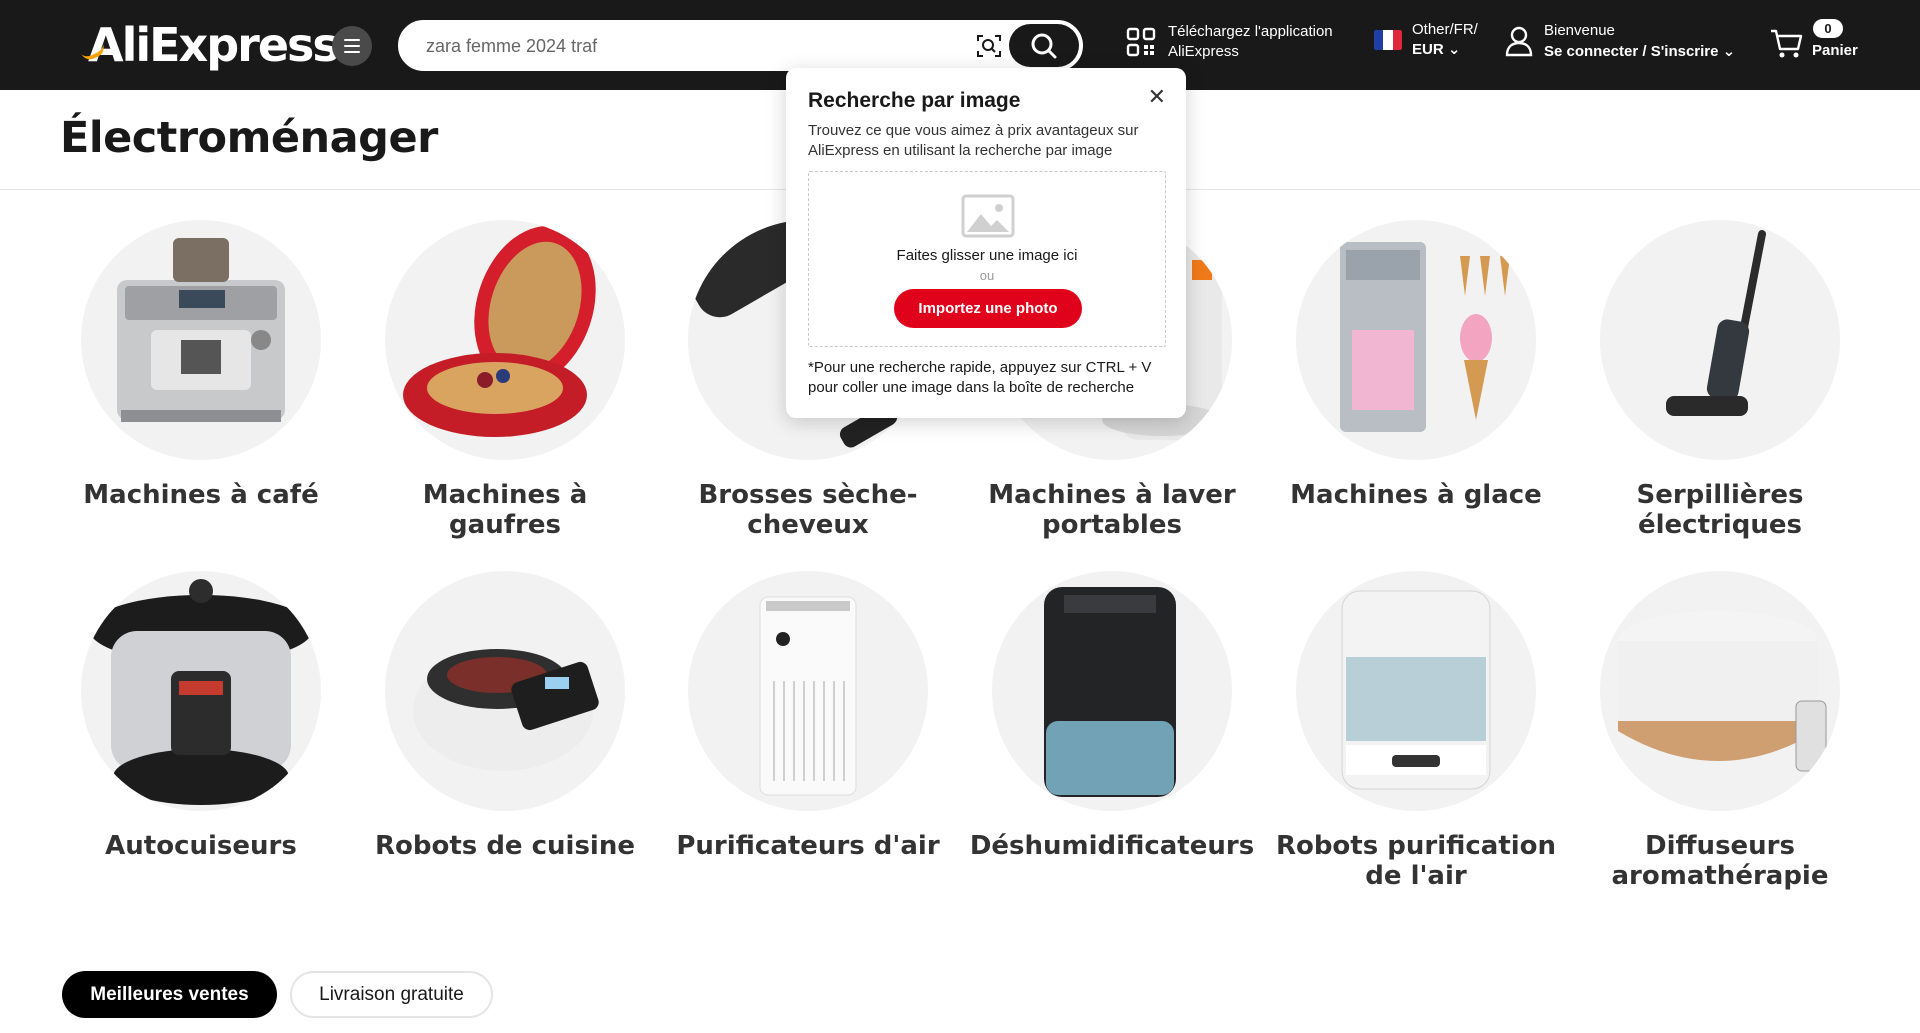  What do you see at coordinates (505, 510) in the screenshot?
I see `category-name: Machines à gaufres` at bounding box center [505, 510].